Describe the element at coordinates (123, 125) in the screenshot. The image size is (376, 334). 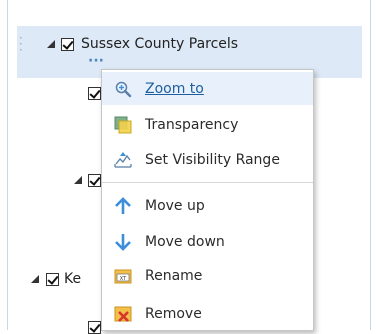
I see `transparency-icon` at that location.